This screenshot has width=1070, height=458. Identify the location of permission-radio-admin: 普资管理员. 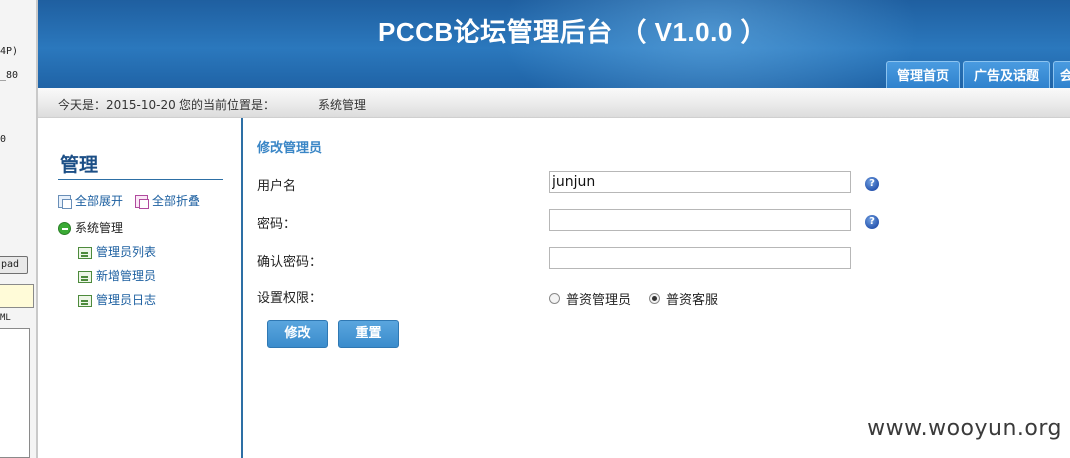
(590, 298).